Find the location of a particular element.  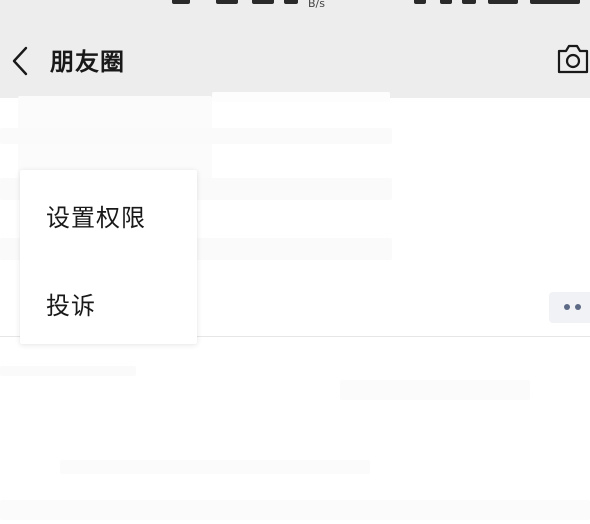

camera-button is located at coordinates (571, 59).